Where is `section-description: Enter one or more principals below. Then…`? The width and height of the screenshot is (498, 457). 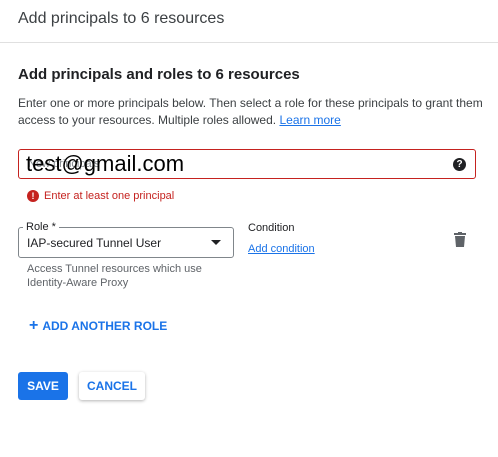
section-description: Enter one or more principals below. Then… is located at coordinates (253, 112).